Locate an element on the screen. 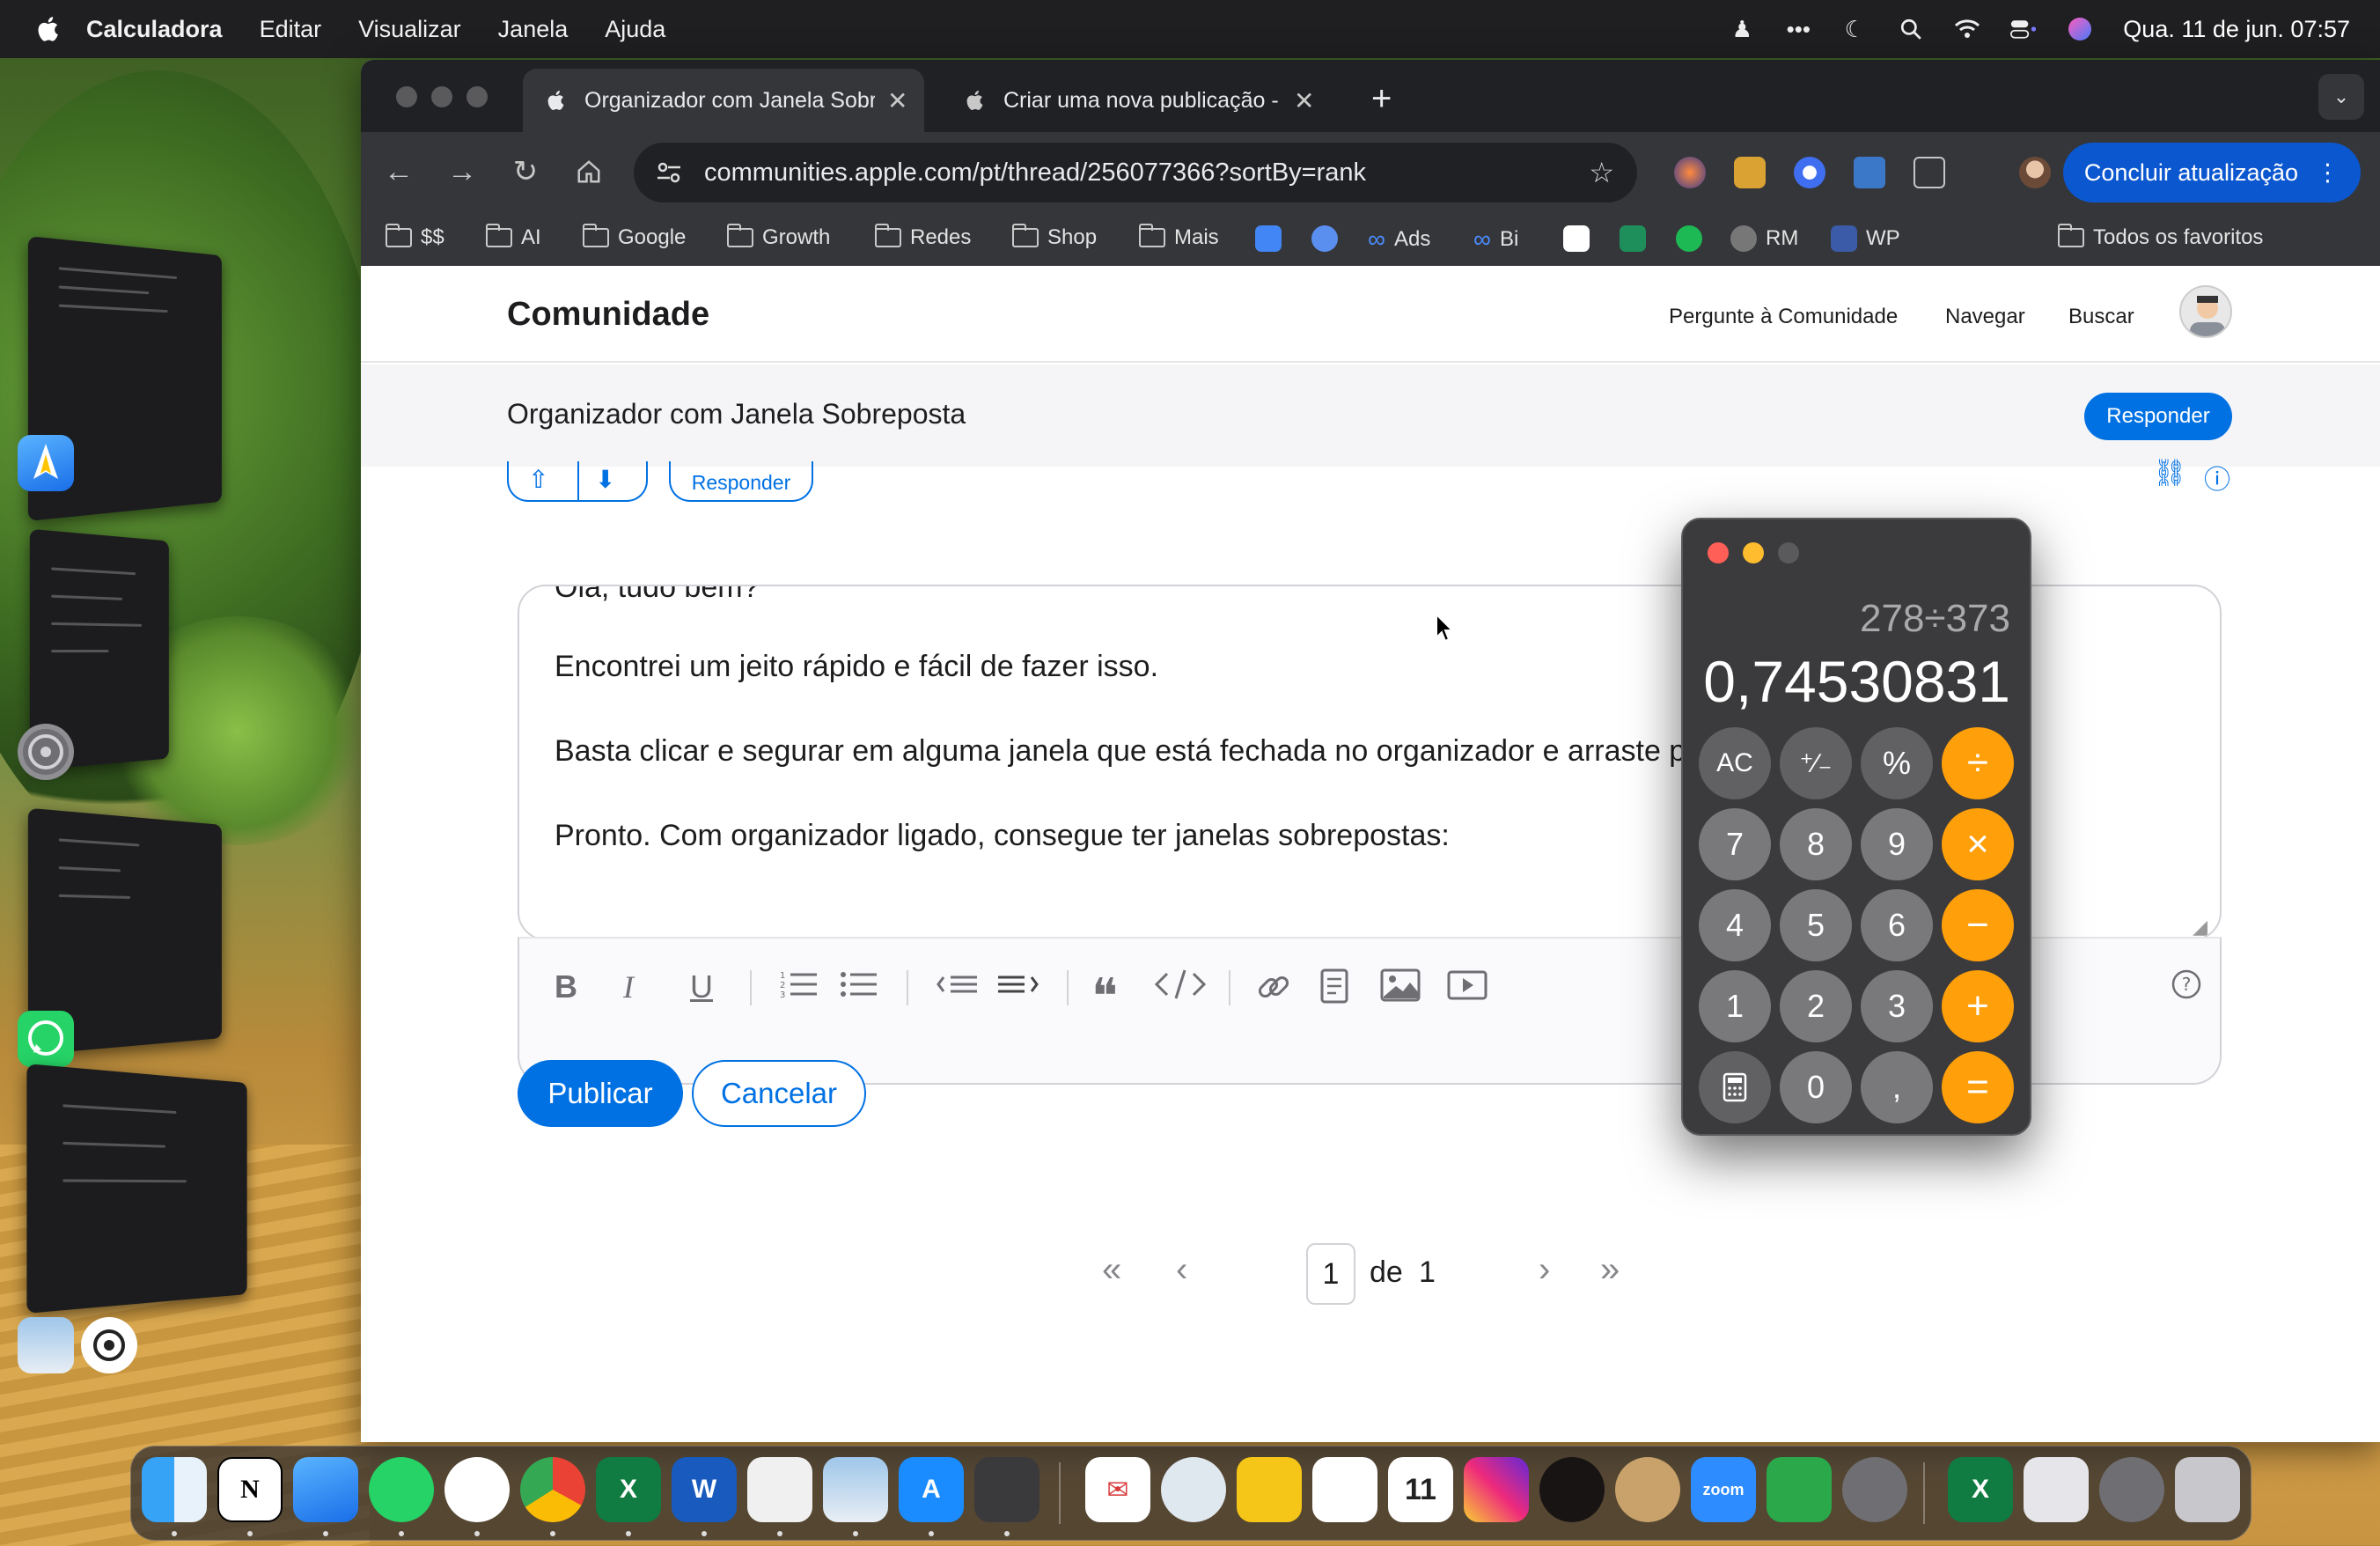  dock-calendar-icon: 11 is located at coordinates (1420, 1489).